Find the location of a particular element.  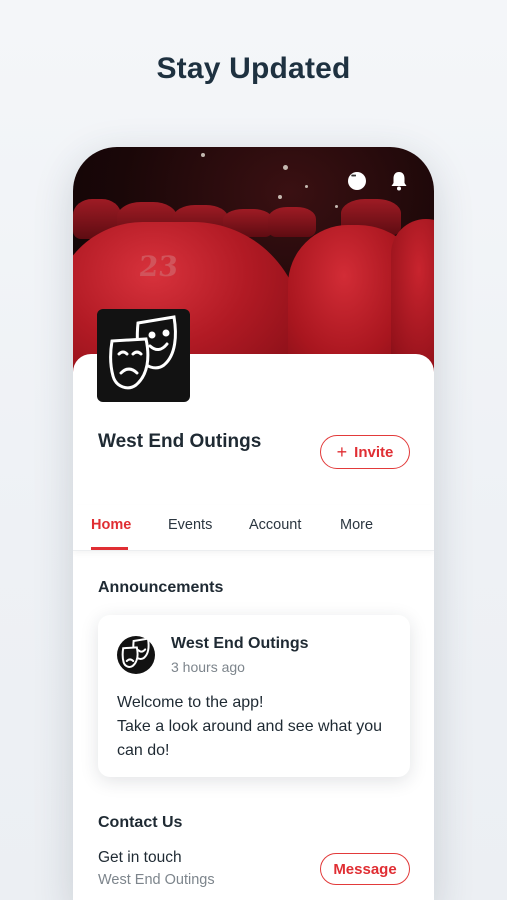

tab-more: More is located at coordinates (356, 525).